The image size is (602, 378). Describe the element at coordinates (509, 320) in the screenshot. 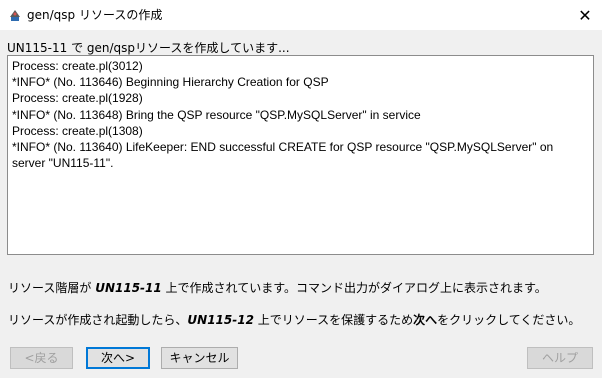

I see `info-text: をクリックしてください。` at that location.